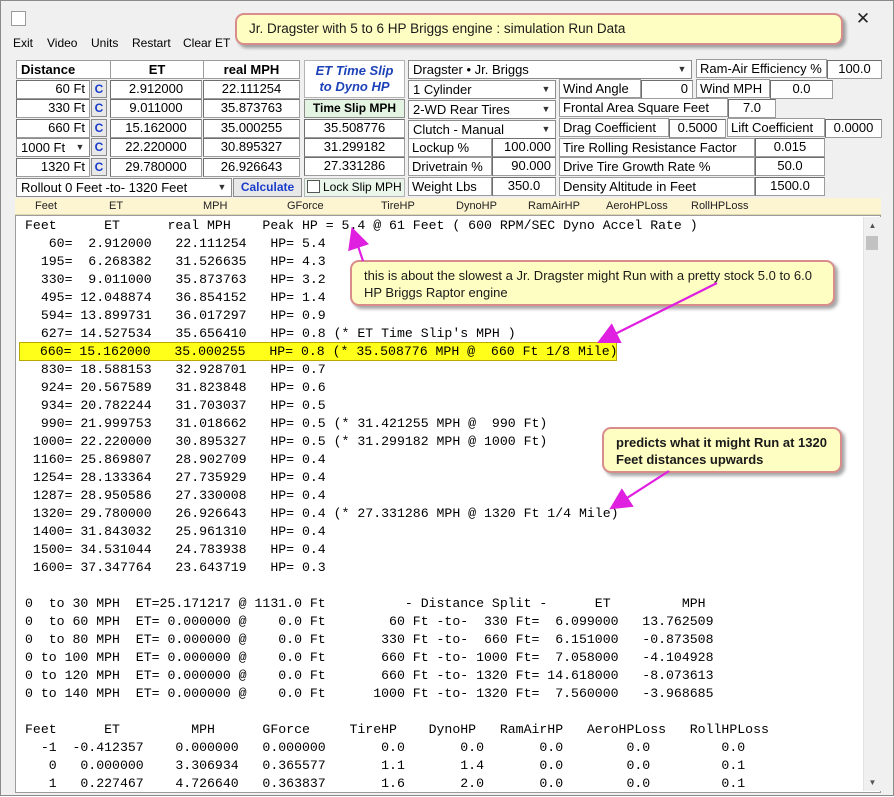 The width and height of the screenshot is (894, 797). Describe the element at coordinates (450, 186) in the screenshot. I see `weight-label: Weight Lbs` at that location.